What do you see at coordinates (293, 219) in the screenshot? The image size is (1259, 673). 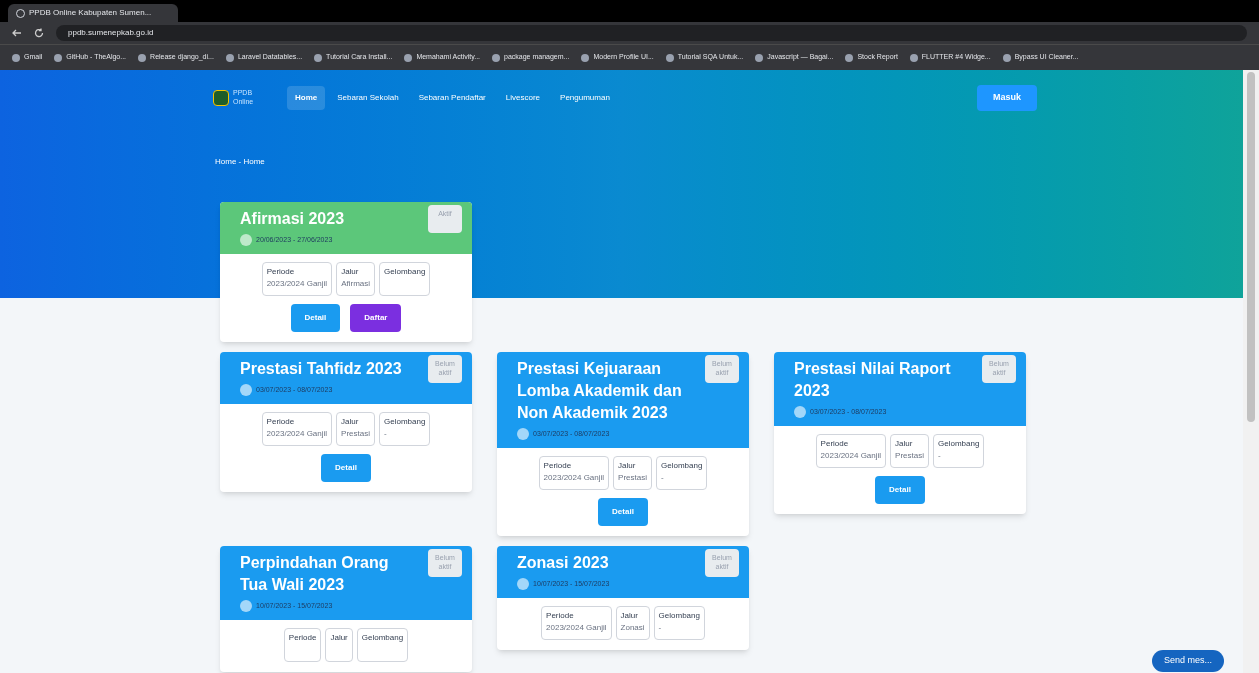 I see `card-title: Afirmasi 2023` at bounding box center [293, 219].